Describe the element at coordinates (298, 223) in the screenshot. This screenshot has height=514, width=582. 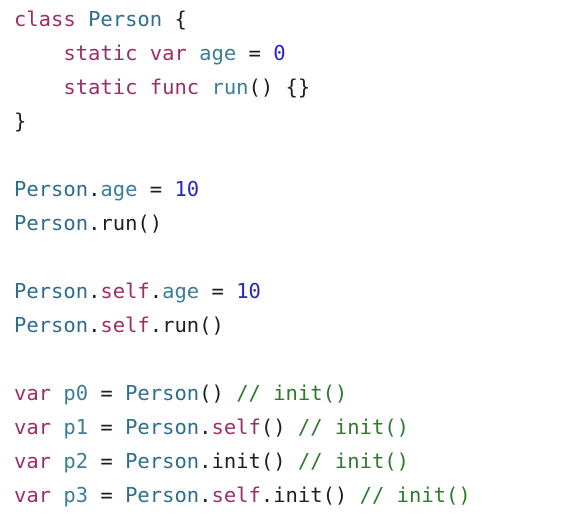
I see `code-line: Person.run()` at that location.